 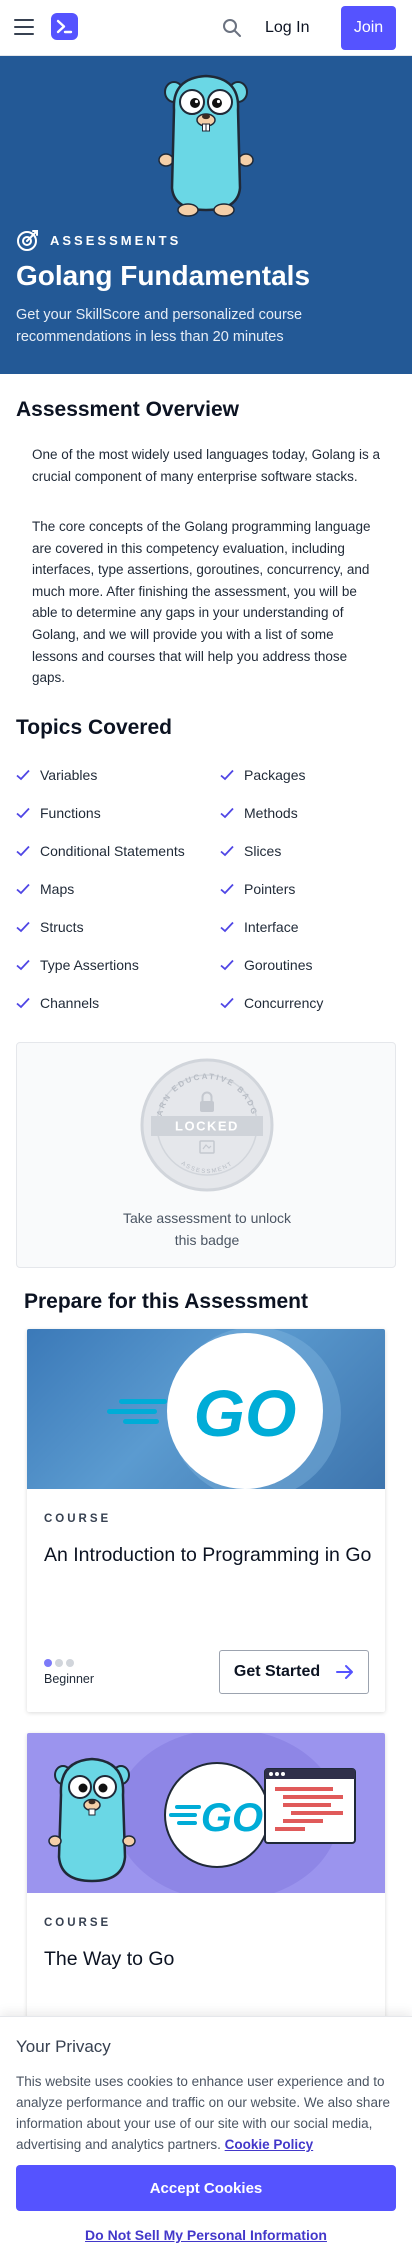 I want to click on difficulty-level: Beginner, so click(x=69, y=1679).